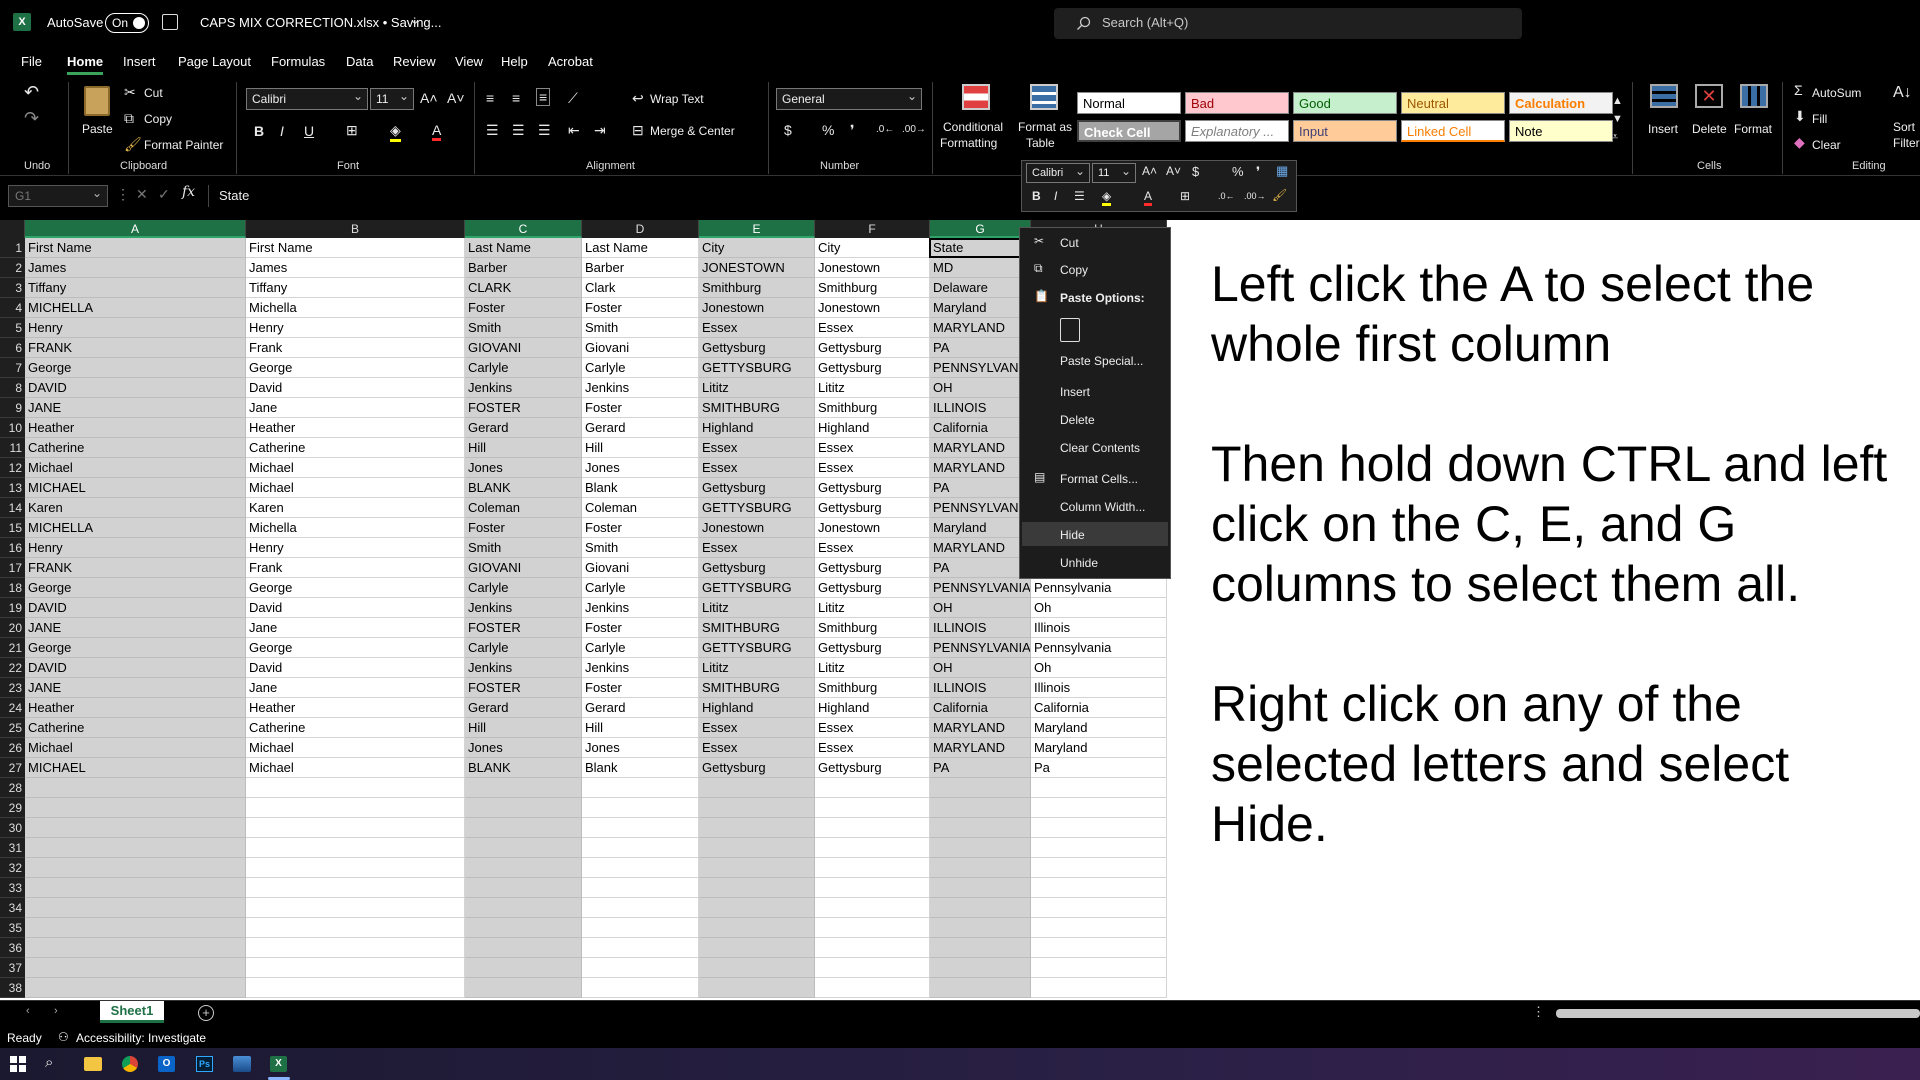 The width and height of the screenshot is (1920, 1080). I want to click on row-header: 14, so click(12, 508).